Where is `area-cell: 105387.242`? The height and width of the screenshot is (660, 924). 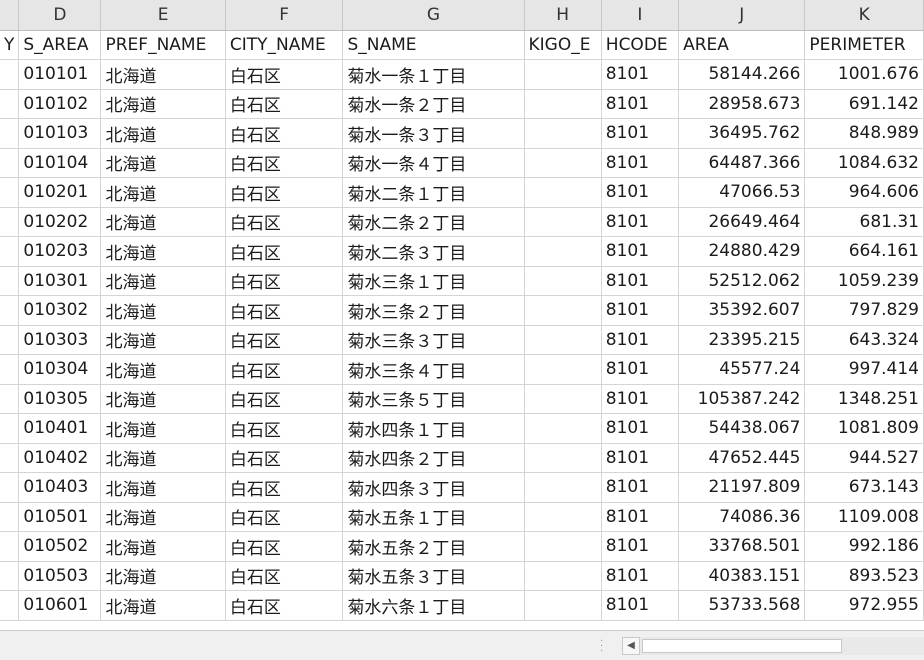 area-cell: 105387.242 is located at coordinates (742, 399).